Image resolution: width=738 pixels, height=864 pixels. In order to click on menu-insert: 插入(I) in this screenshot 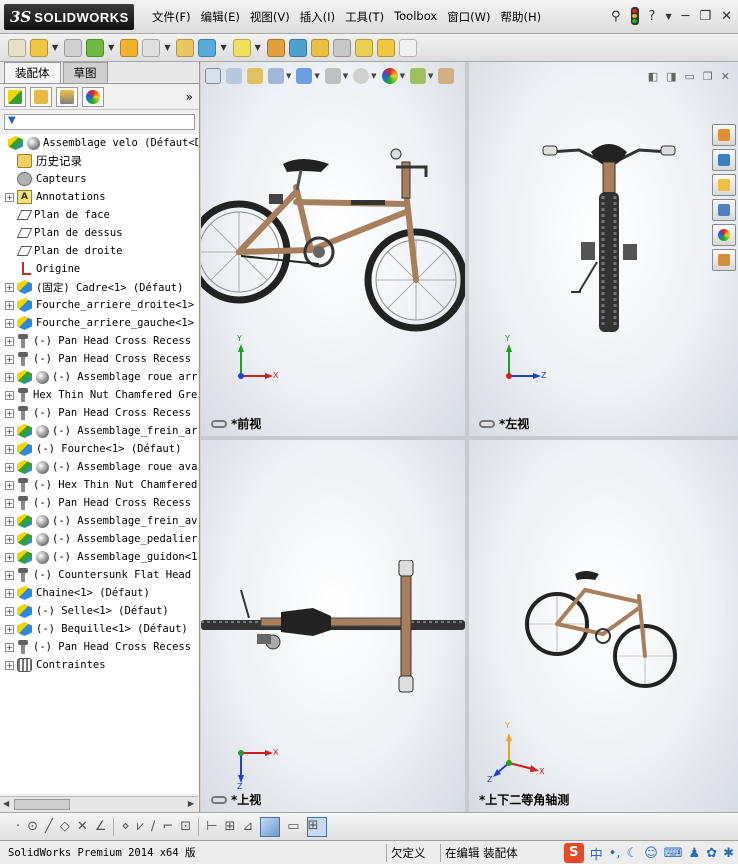, I will do `click(320, 17)`.